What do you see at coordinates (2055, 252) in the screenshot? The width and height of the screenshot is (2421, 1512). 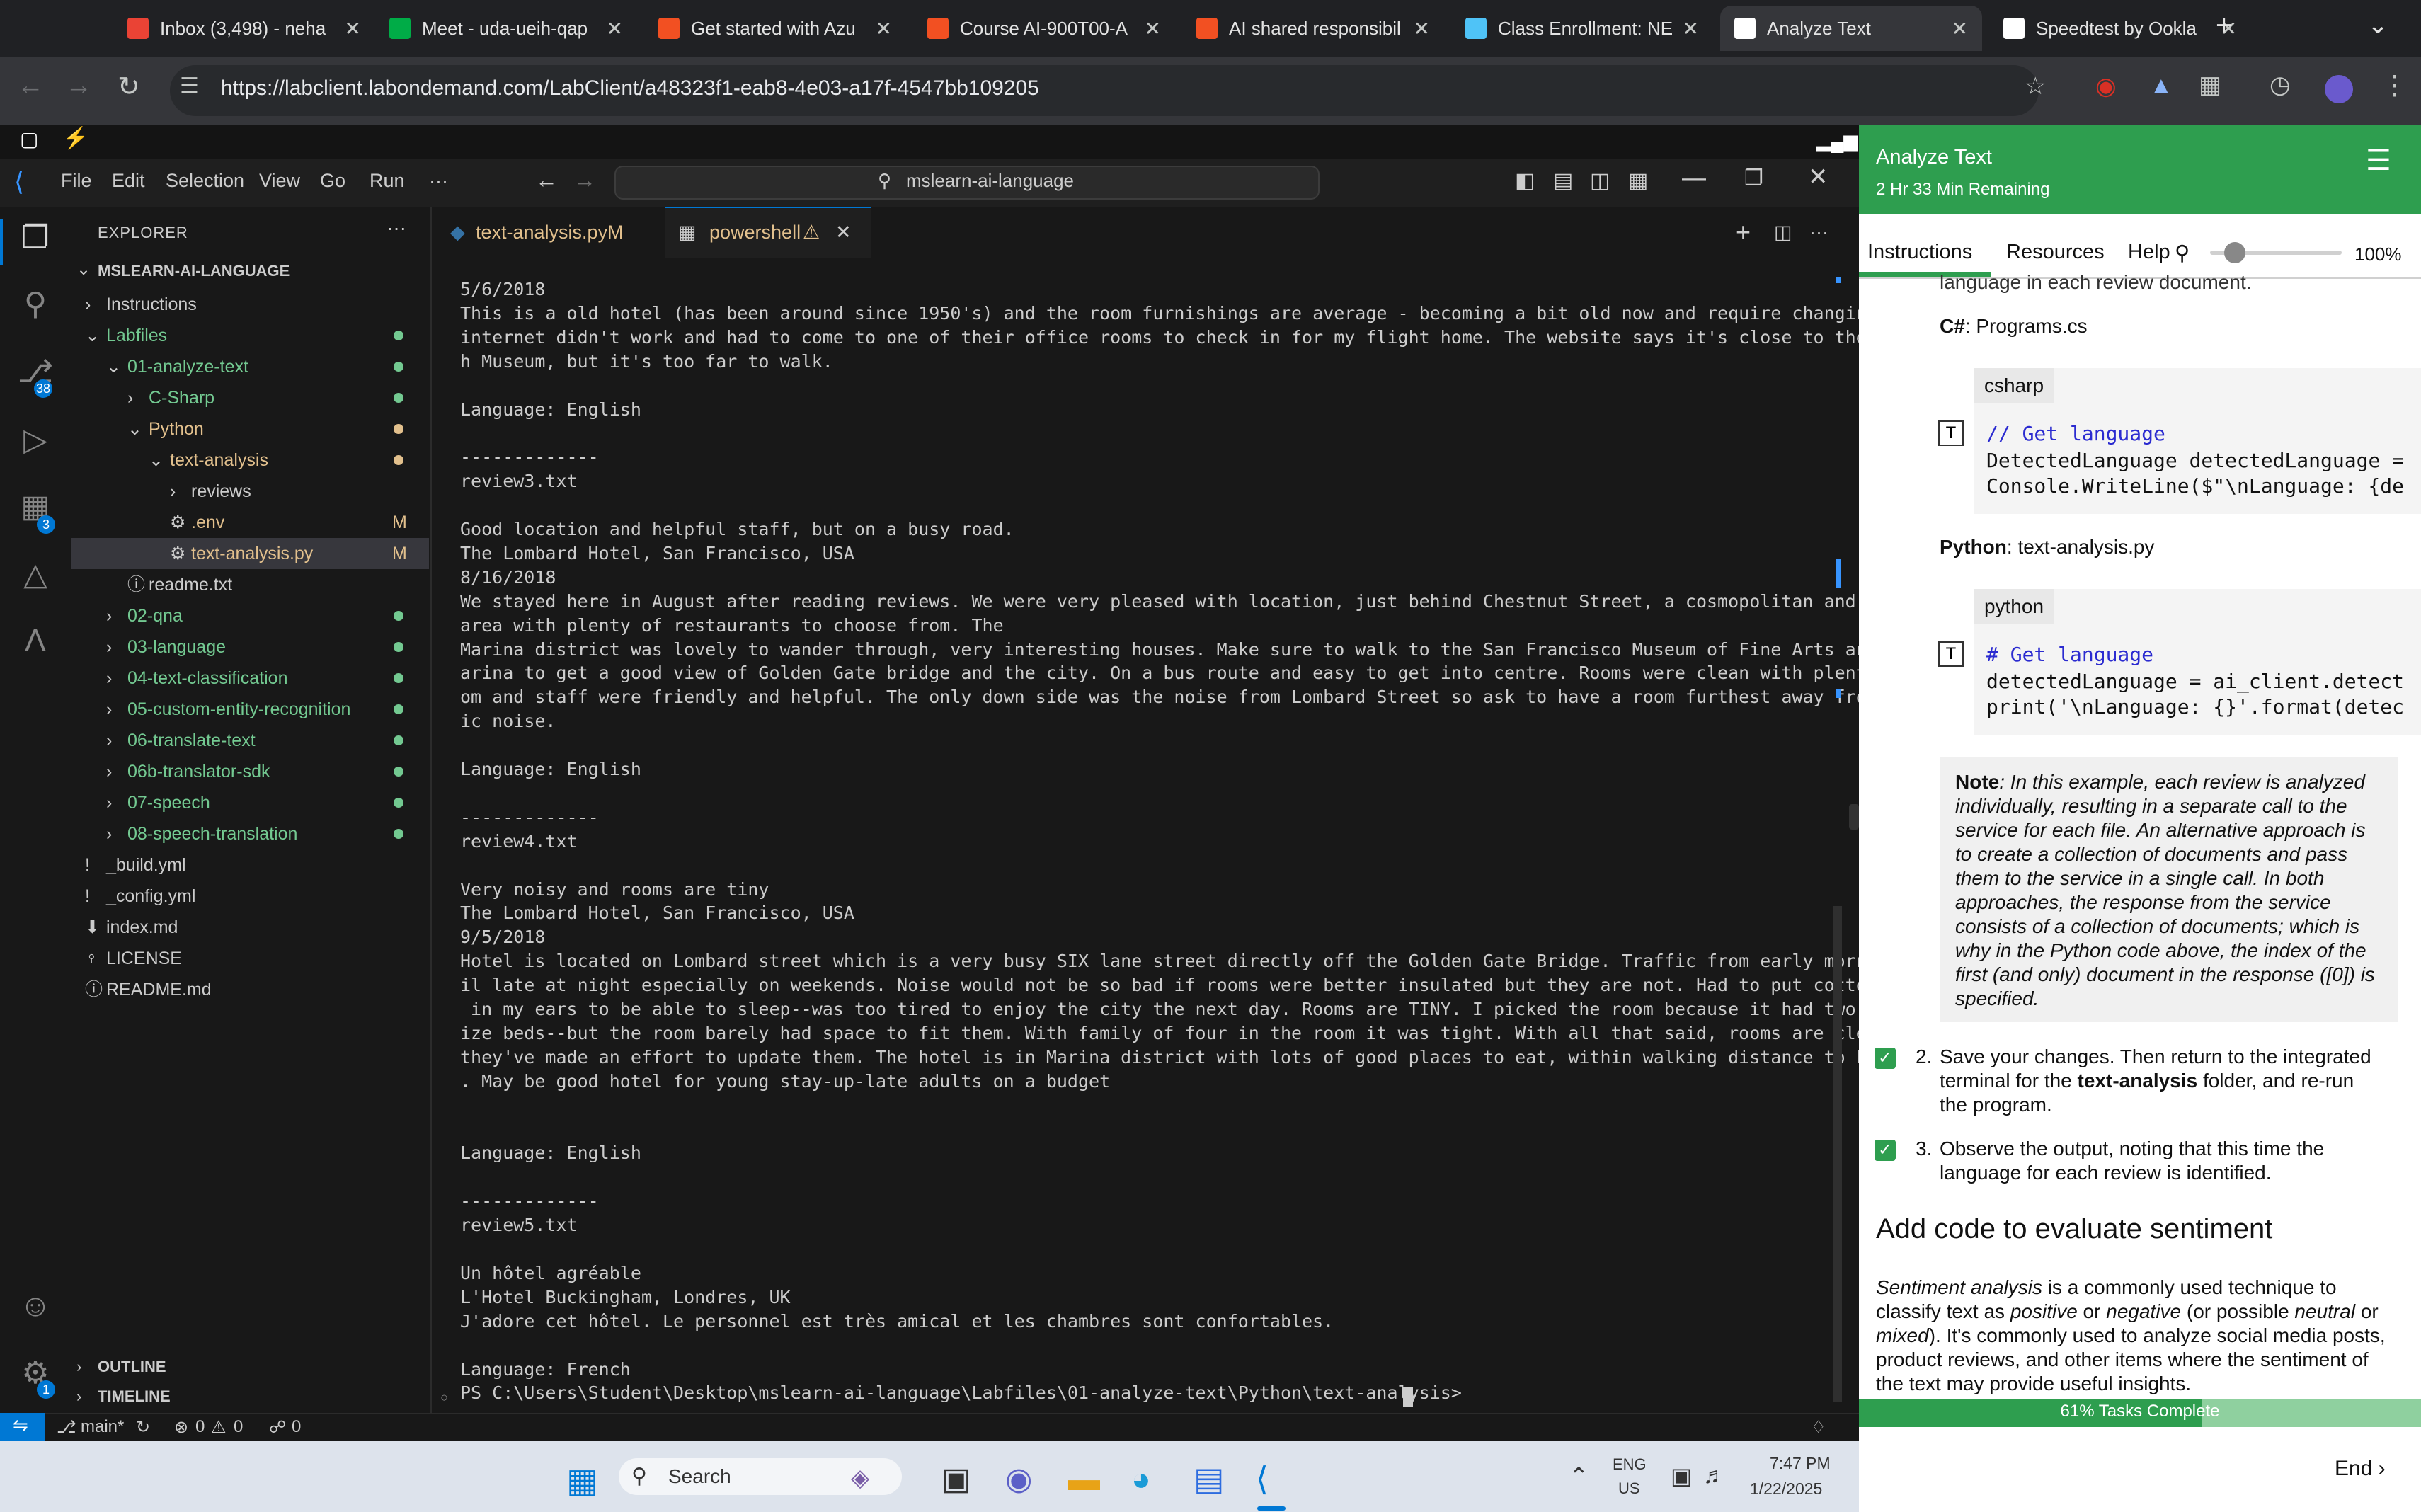 I see `tab-resources: Resources` at bounding box center [2055, 252].